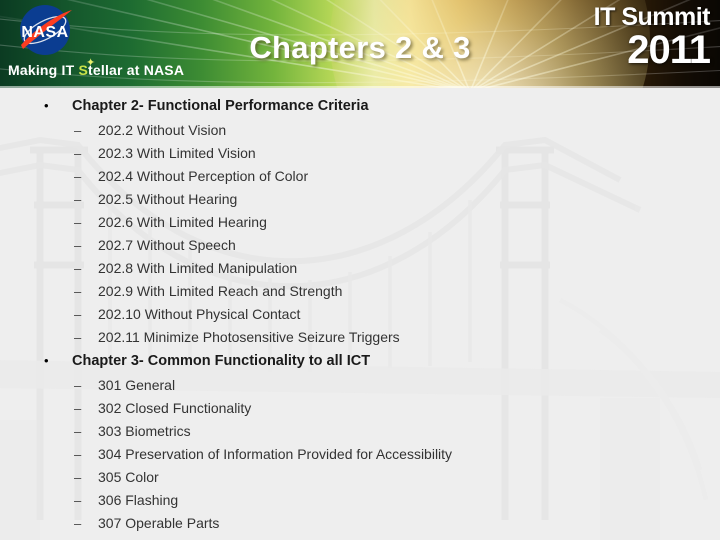  What do you see at coordinates (137, 385) in the screenshot?
I see `list-item-label: 301 General` at bounding box center [137, 385].